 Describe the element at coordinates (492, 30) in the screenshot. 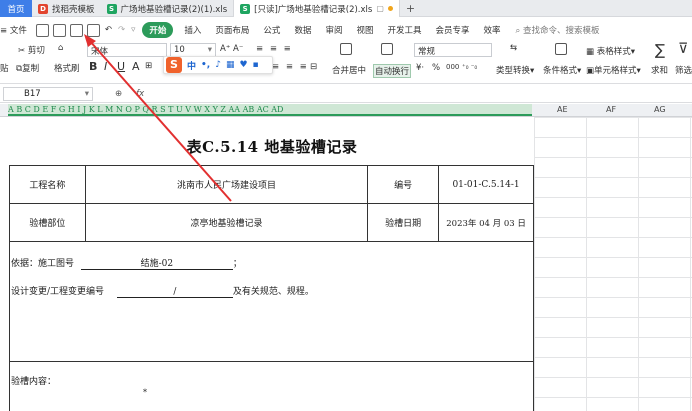

I see `menu-efficiency: 效率` at that location.